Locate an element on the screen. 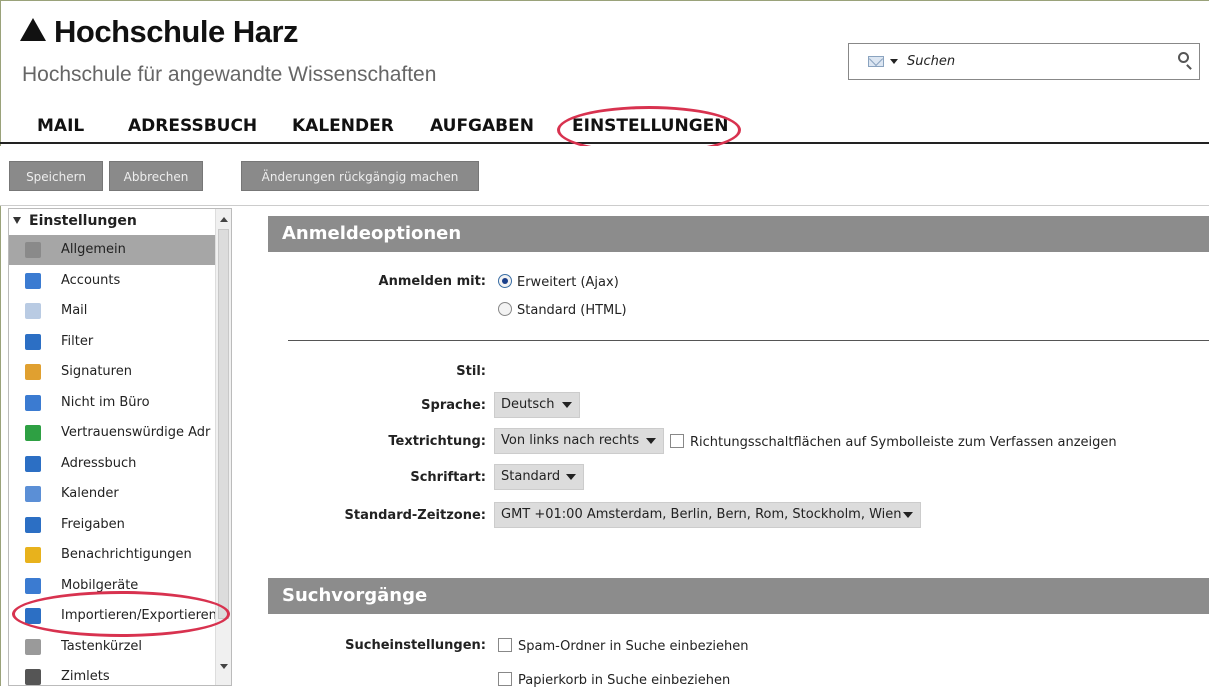  keyboard-icon is located at coordinates (33, 646).